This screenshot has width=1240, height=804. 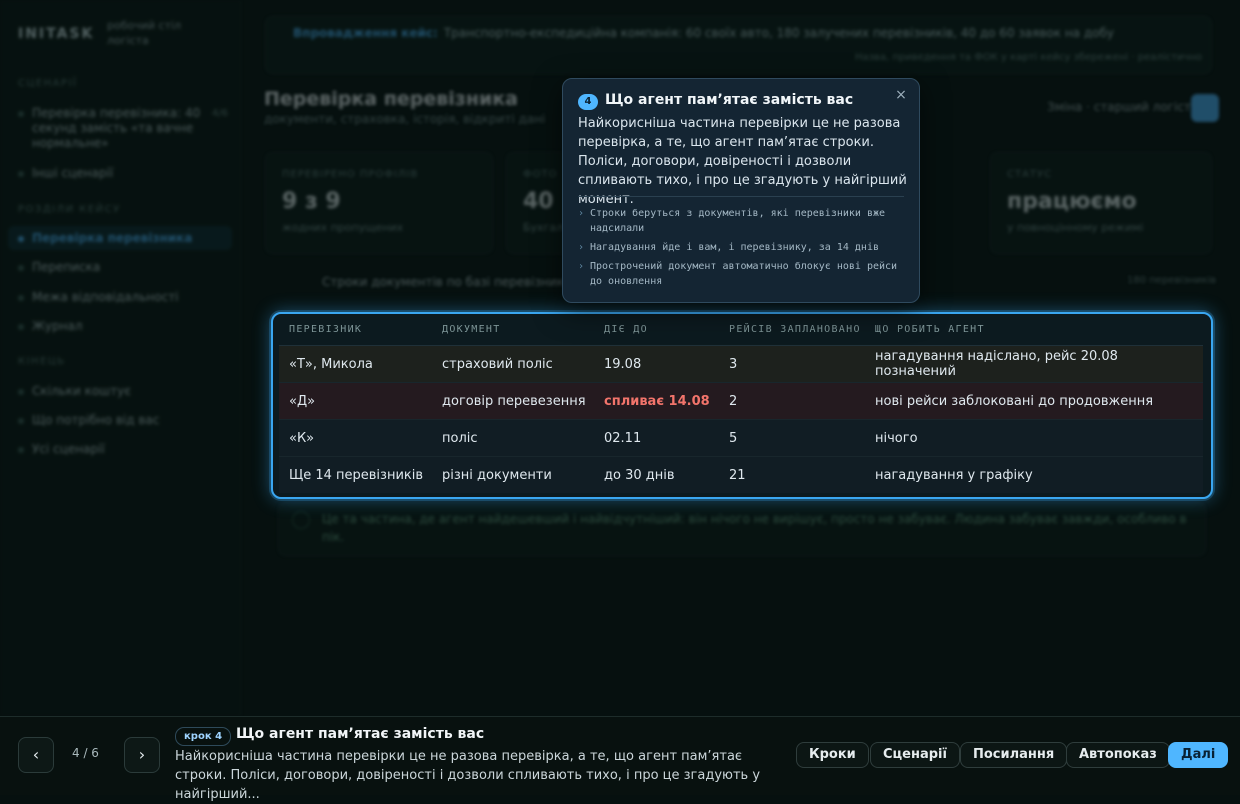 What do you see at coordinates (203, 736) in the screenshot?
I see `step-badge: крок 4` at bounding box center [203, 736].